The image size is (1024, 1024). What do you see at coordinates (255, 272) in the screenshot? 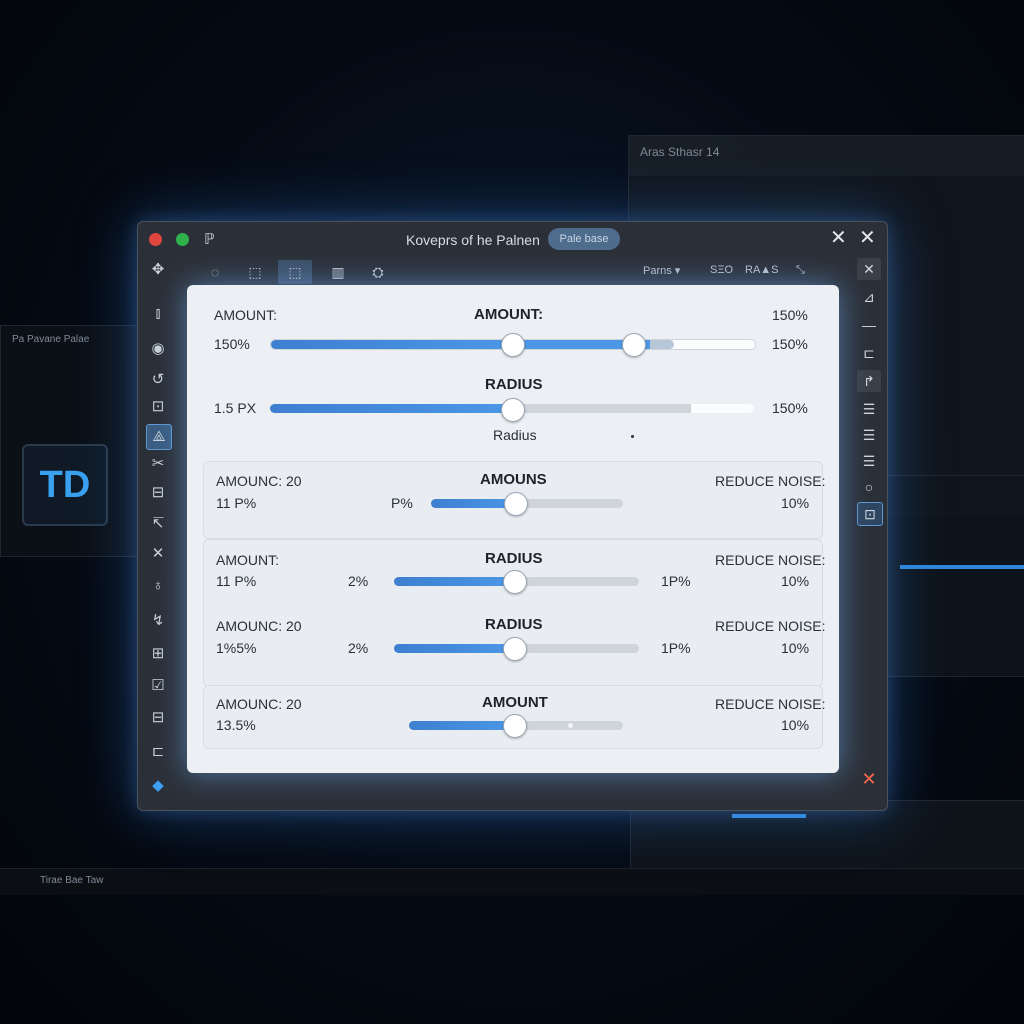
I see `crop-tool-icon: ⬚` at bounding box center [255, 272].